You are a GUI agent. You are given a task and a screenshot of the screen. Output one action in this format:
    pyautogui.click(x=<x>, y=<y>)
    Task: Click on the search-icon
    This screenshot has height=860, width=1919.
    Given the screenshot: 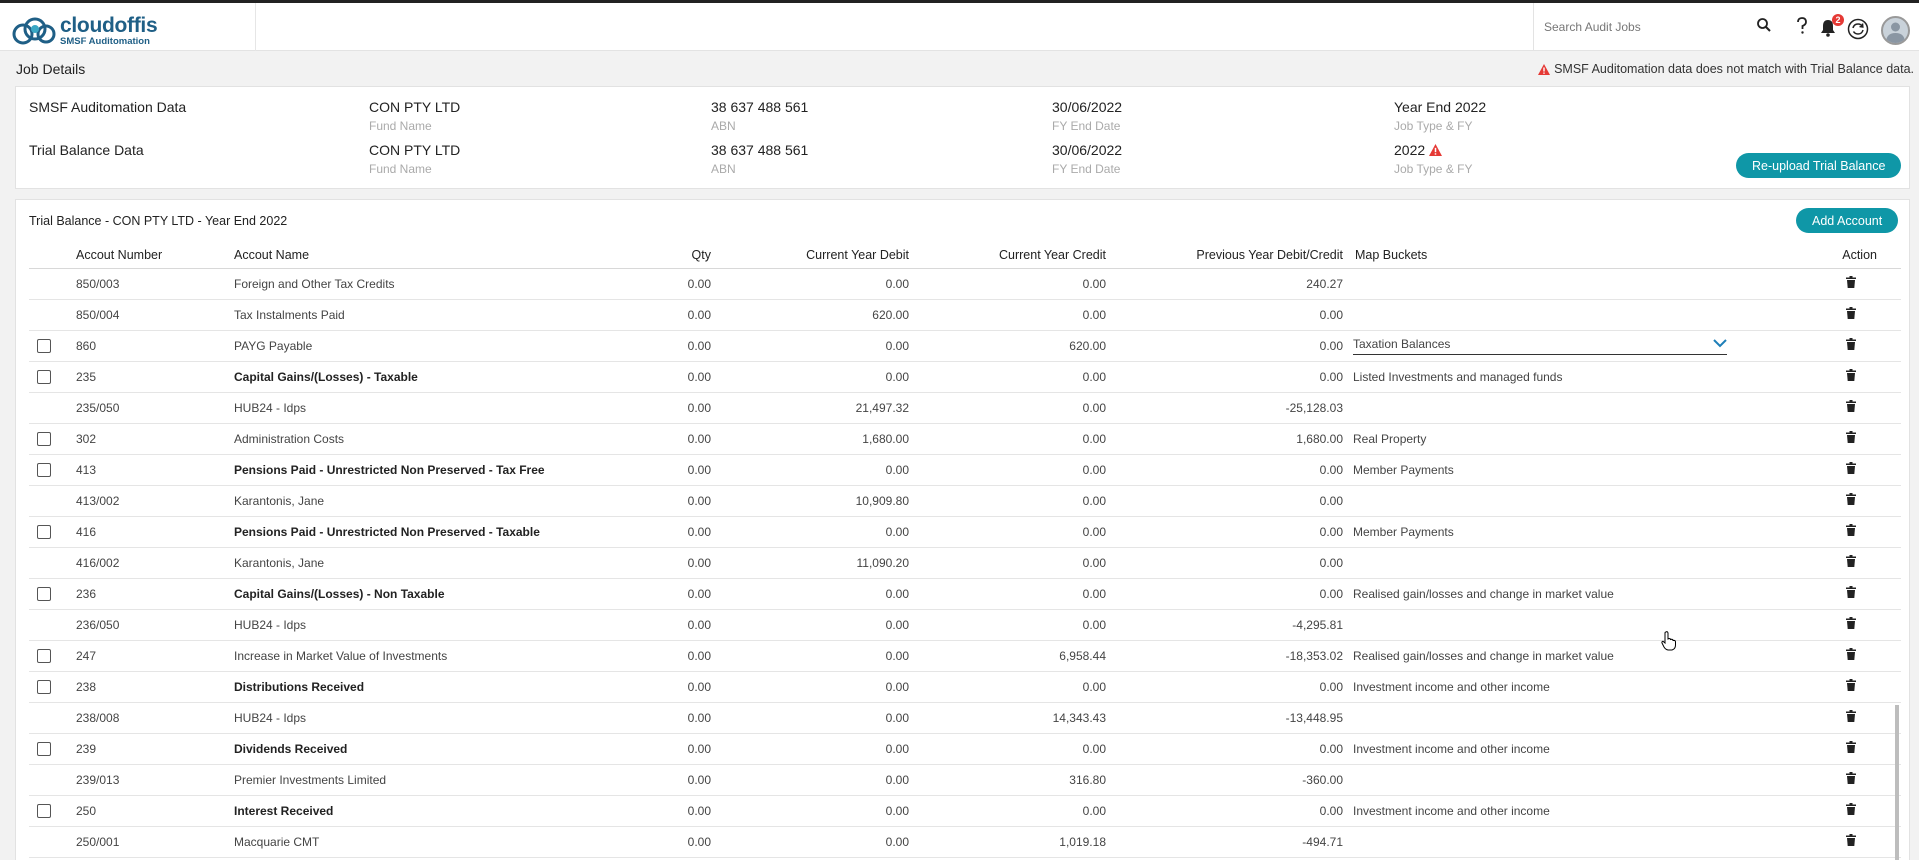 What is the action you would take?
    pyautogui.click(x=1764, y=25)
    